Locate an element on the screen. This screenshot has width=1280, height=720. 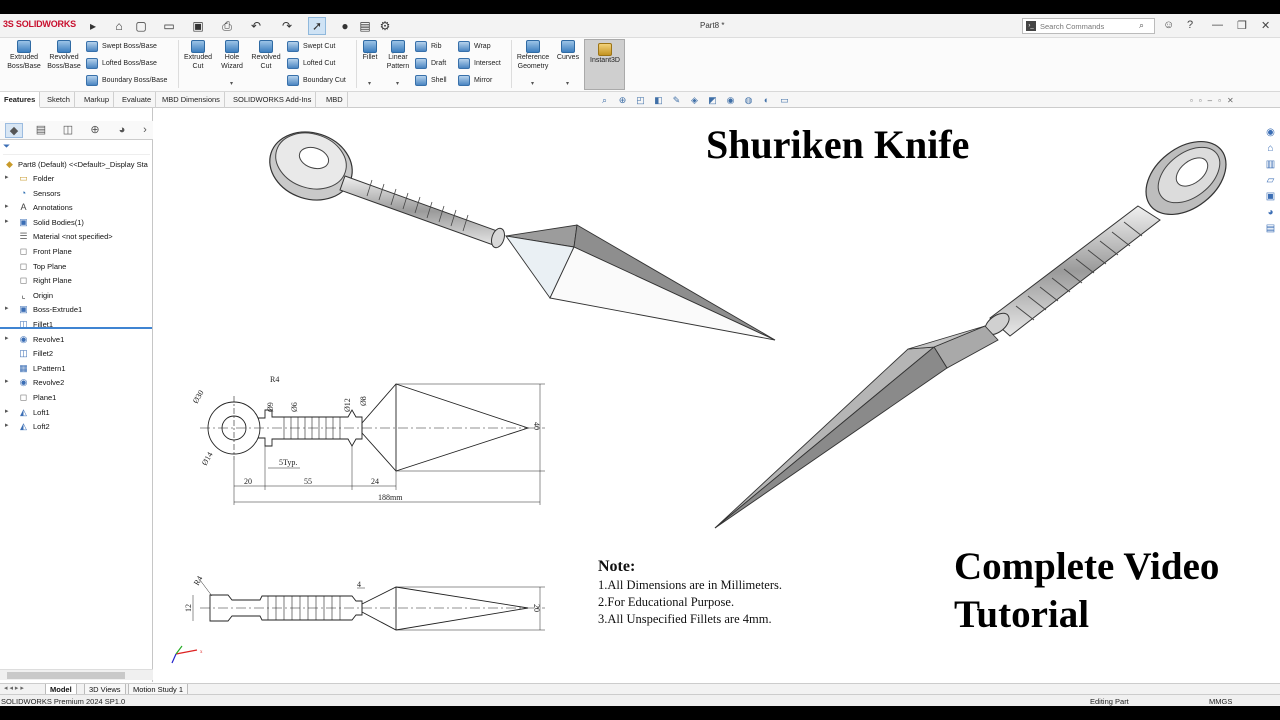
tree-item: ▸ ▣ Boss-Extrude1 is located at coordinates (76, 310).